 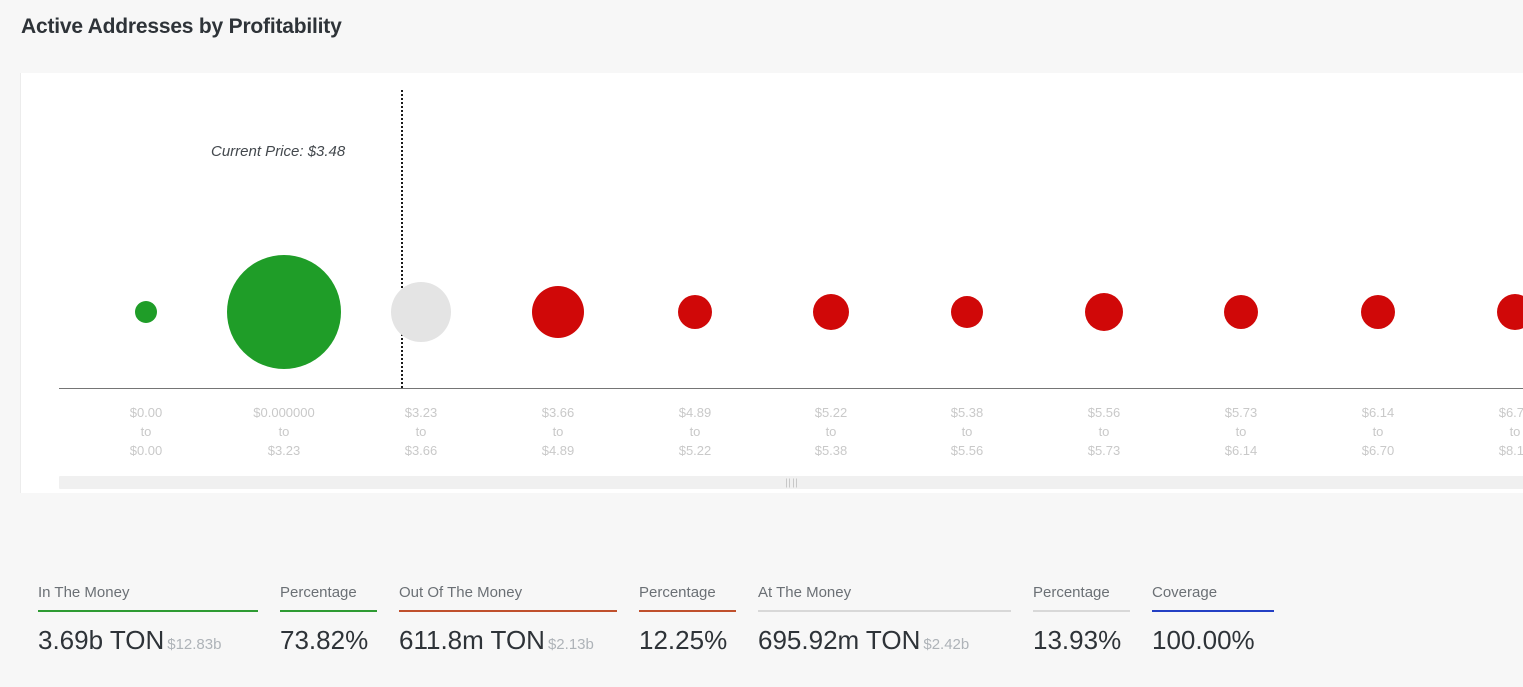 I want to click on x-axis-tick-label: $6.14 to $6.70, so click(x=1378, y=431).